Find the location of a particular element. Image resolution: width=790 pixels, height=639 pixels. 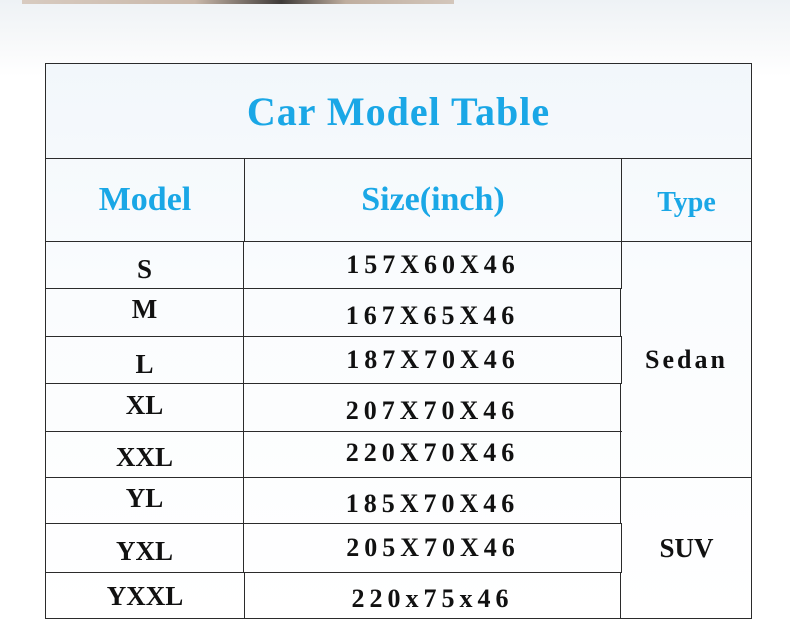

model-cell: S is located at coordinates (145, 265).